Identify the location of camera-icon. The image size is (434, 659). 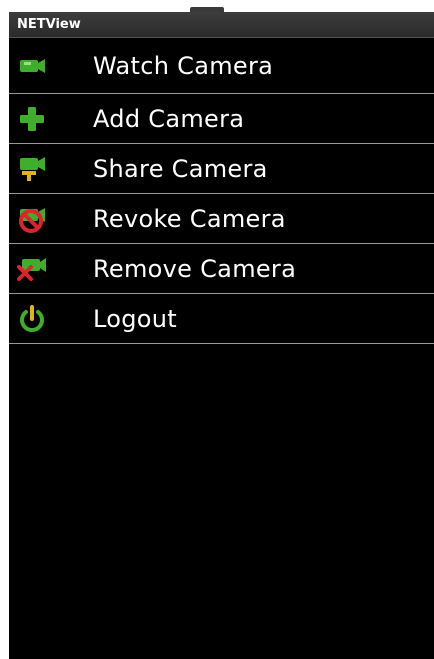
(32, 66).